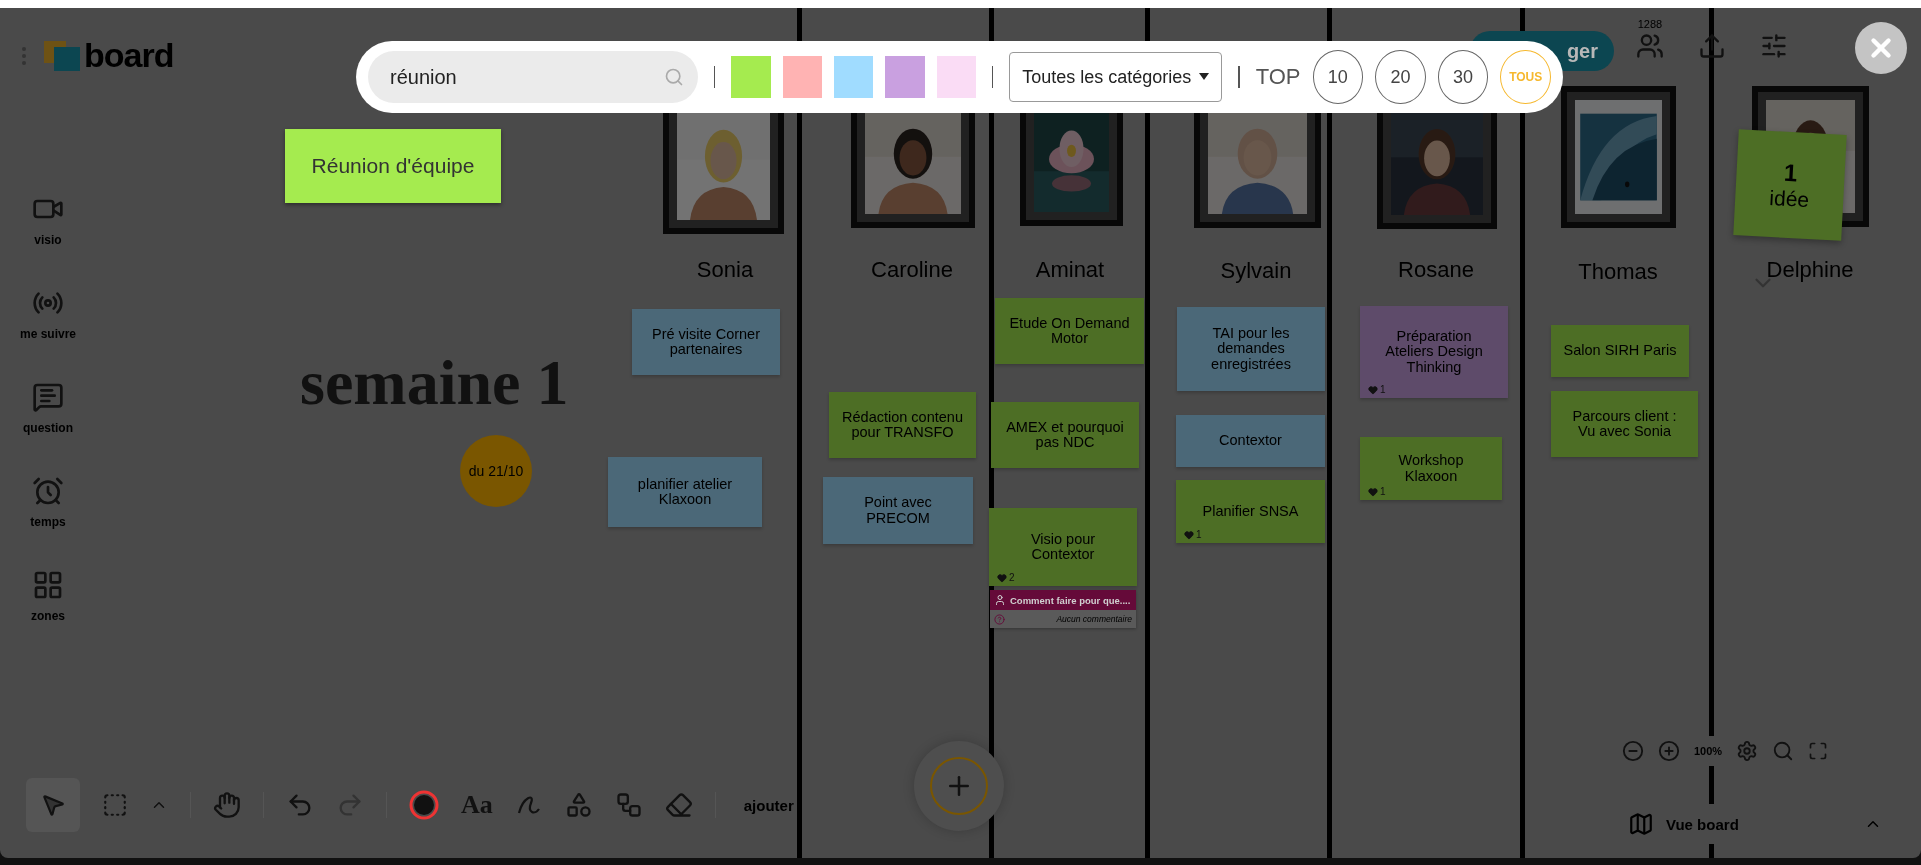 The width and height of the screenshot is (1921, 865). What do you see at coordinates (47, 314) in the screenshot?
I see `sidebar-item: me suivre` at bounding box center [47, 314].